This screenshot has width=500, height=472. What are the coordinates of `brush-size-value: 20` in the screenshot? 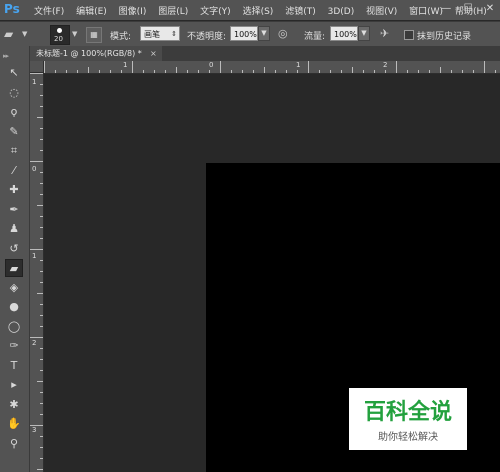 It's located at (58, 39).